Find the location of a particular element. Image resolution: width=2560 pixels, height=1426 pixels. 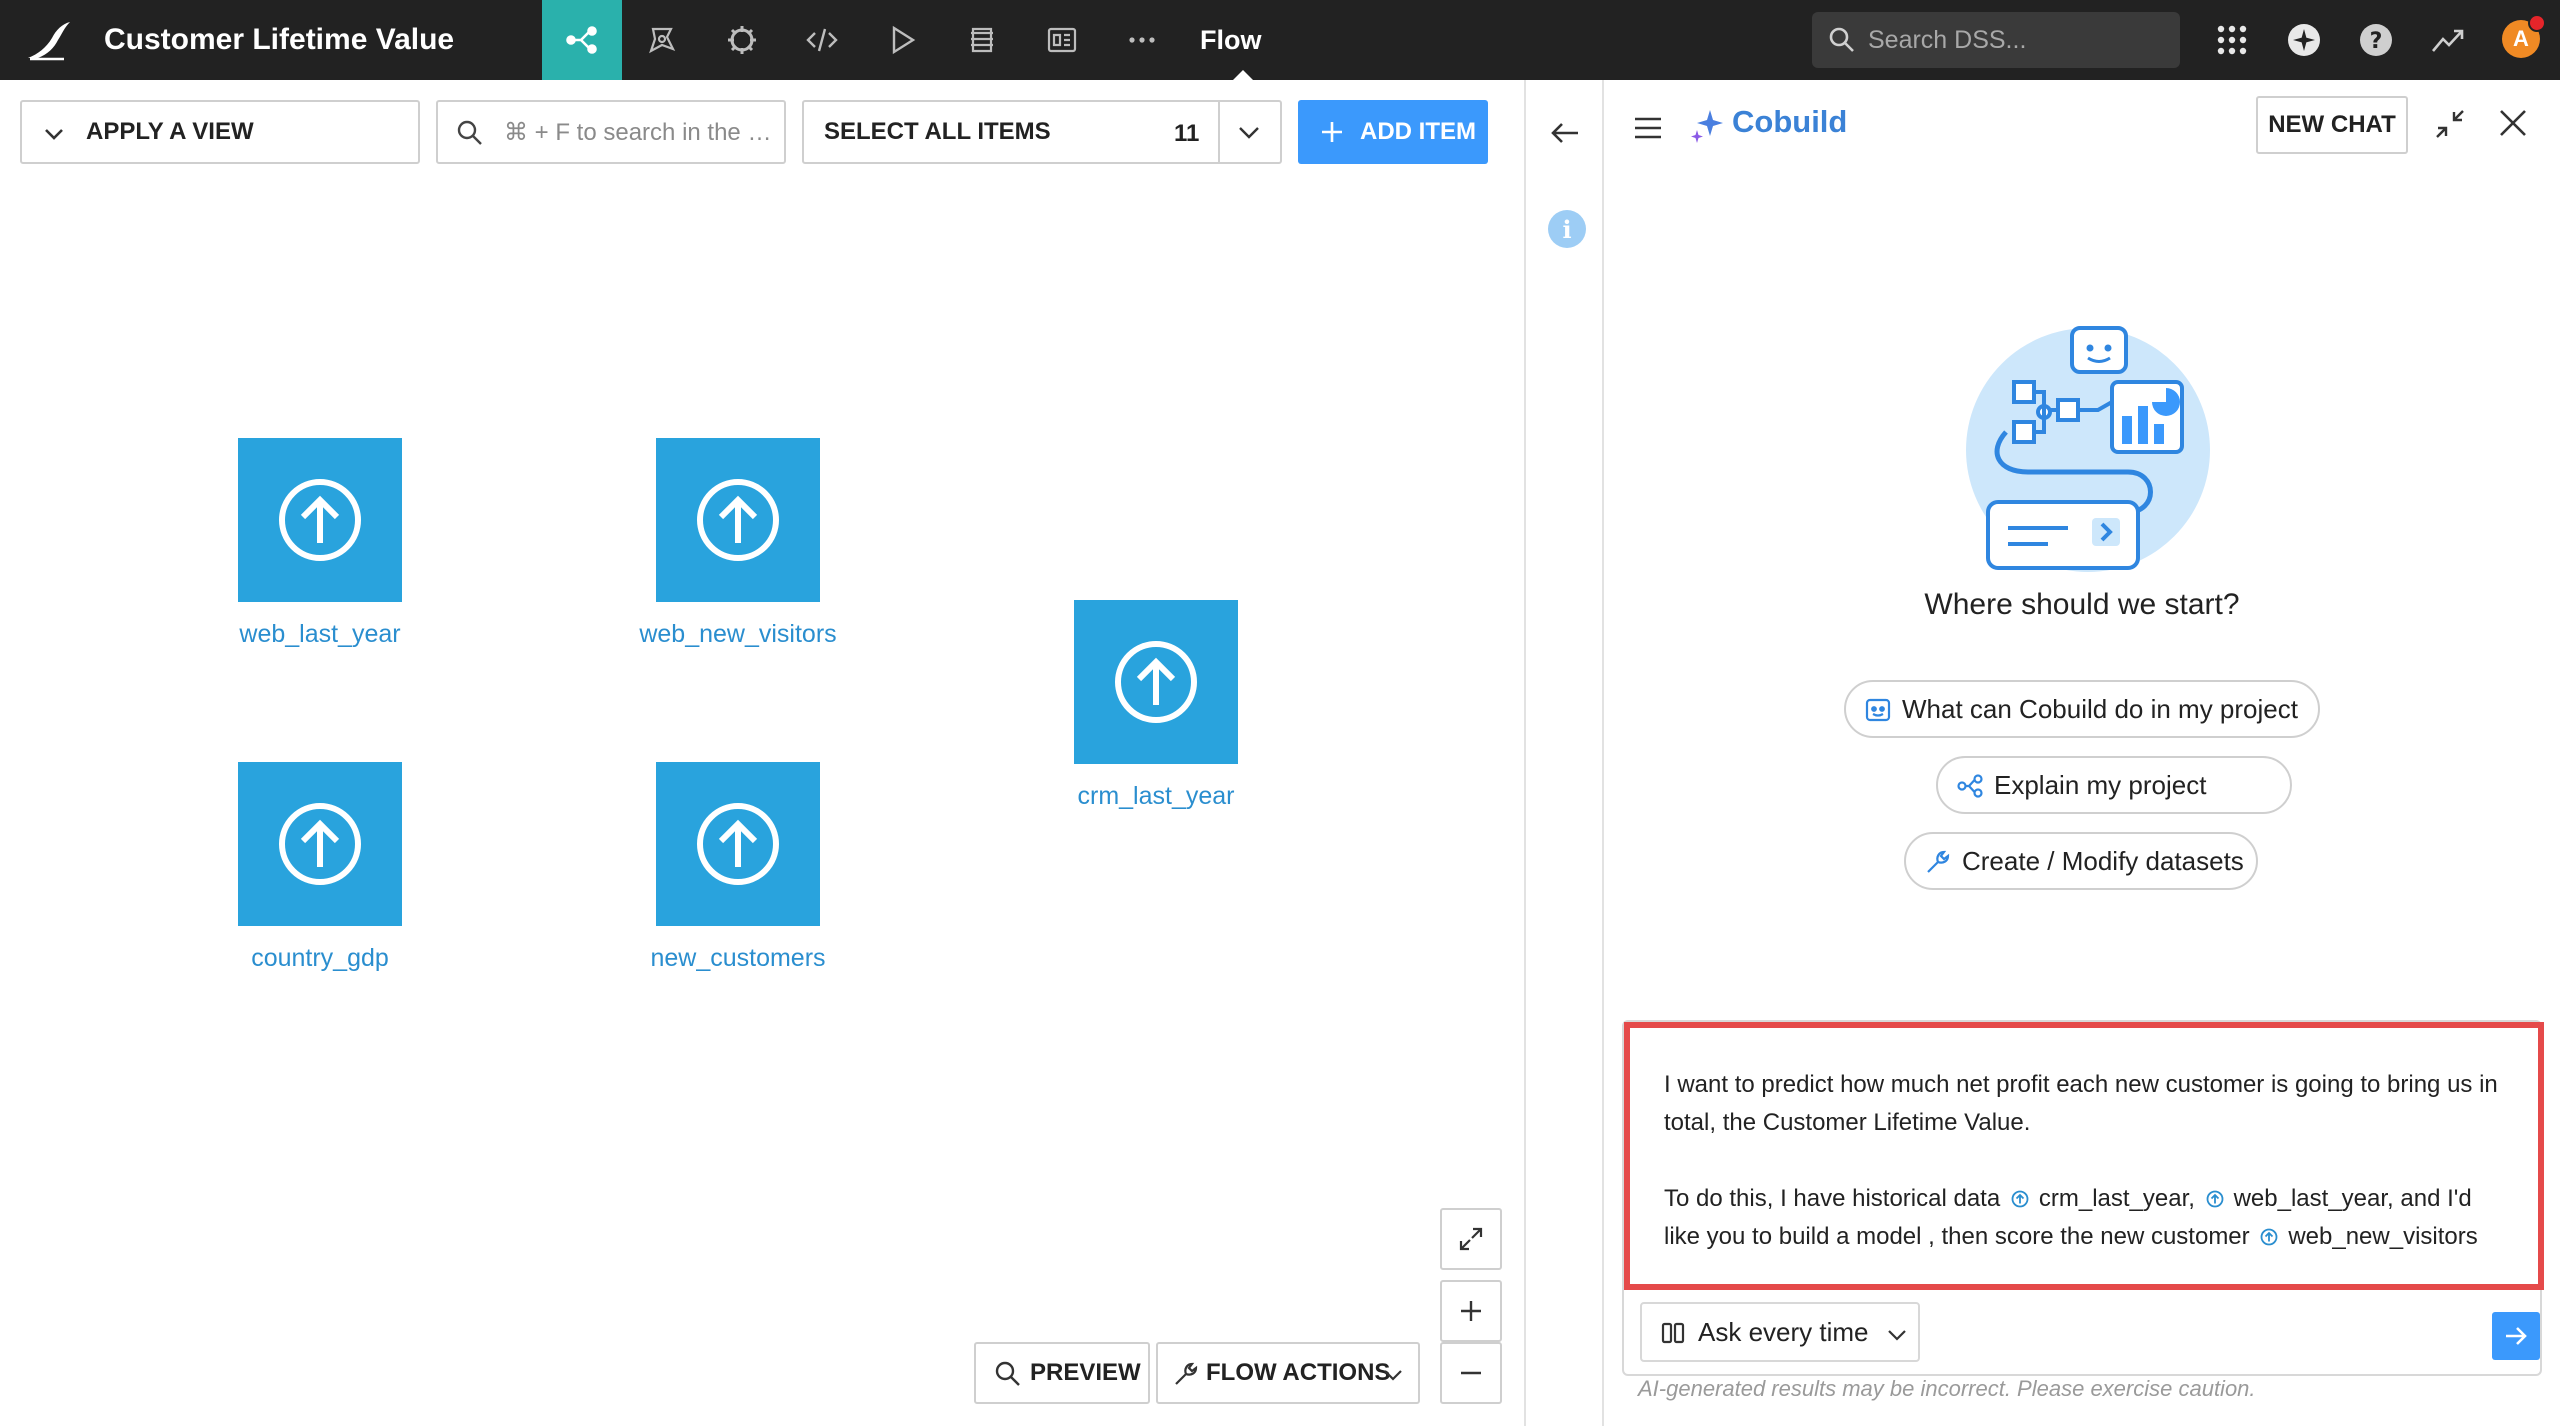

fullscreen-button is located at coordinates (1471, 1239).